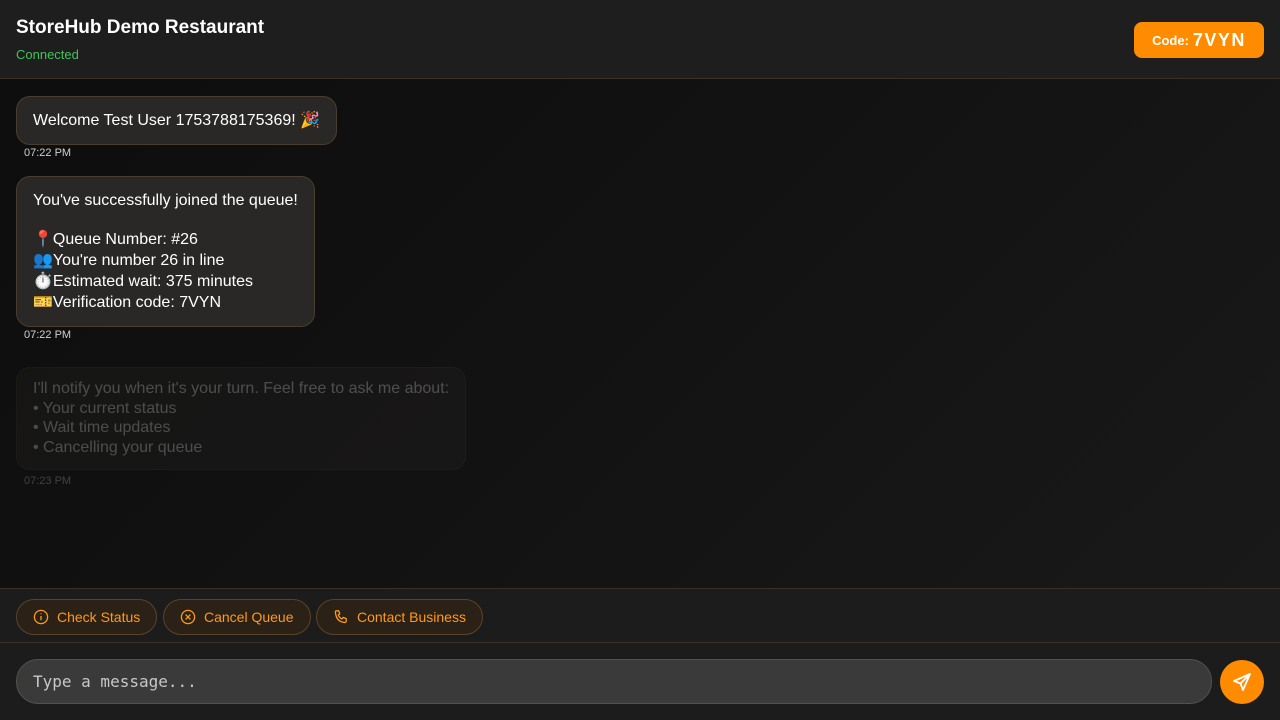  Describe the element at coordinates (115, 239) in the screenshot. I see `queue-number-line: 📍Queue Number: #26` at that location.